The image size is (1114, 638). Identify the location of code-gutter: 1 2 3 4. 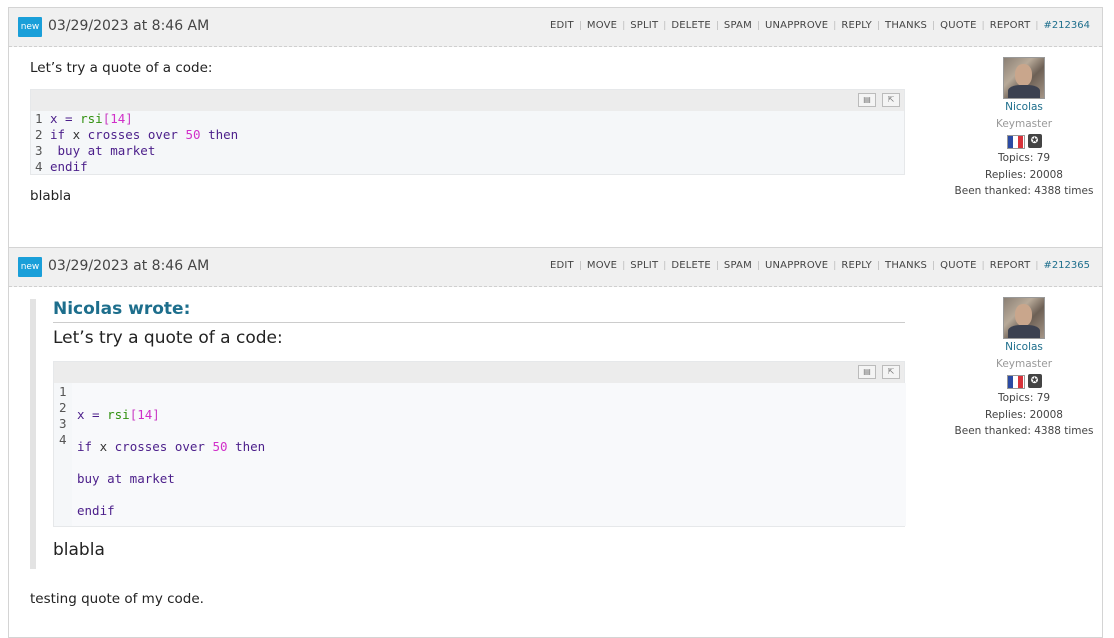
(63, 415).